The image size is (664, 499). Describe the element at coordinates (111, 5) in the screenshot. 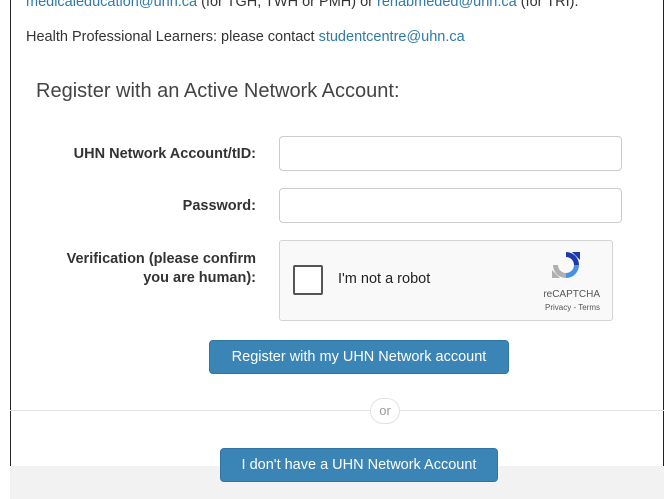

I see `medicaleducation-email-link: medicaleducation@uhn.ca` at that location.